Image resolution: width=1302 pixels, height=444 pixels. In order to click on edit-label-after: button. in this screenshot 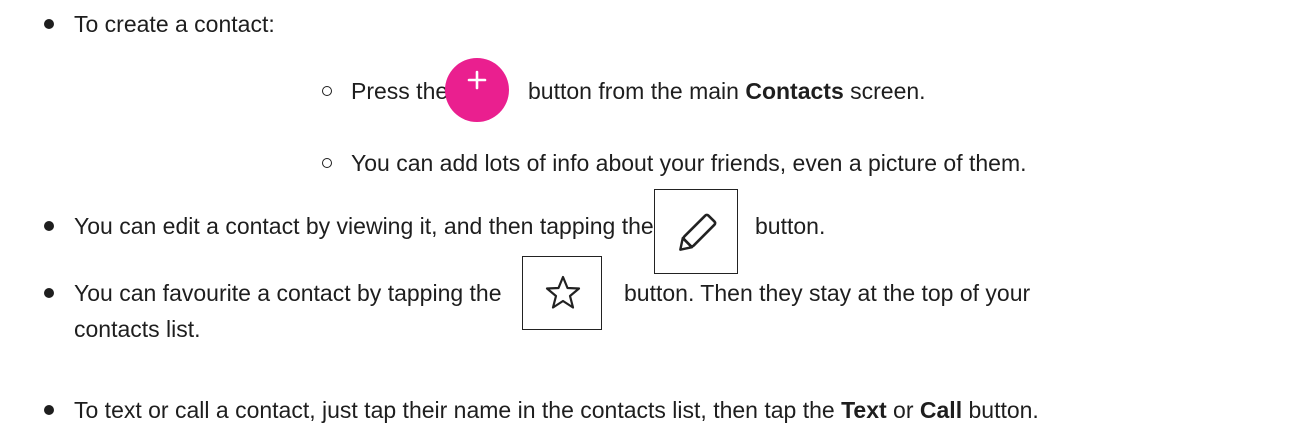, I will do `click(790, 226)`.